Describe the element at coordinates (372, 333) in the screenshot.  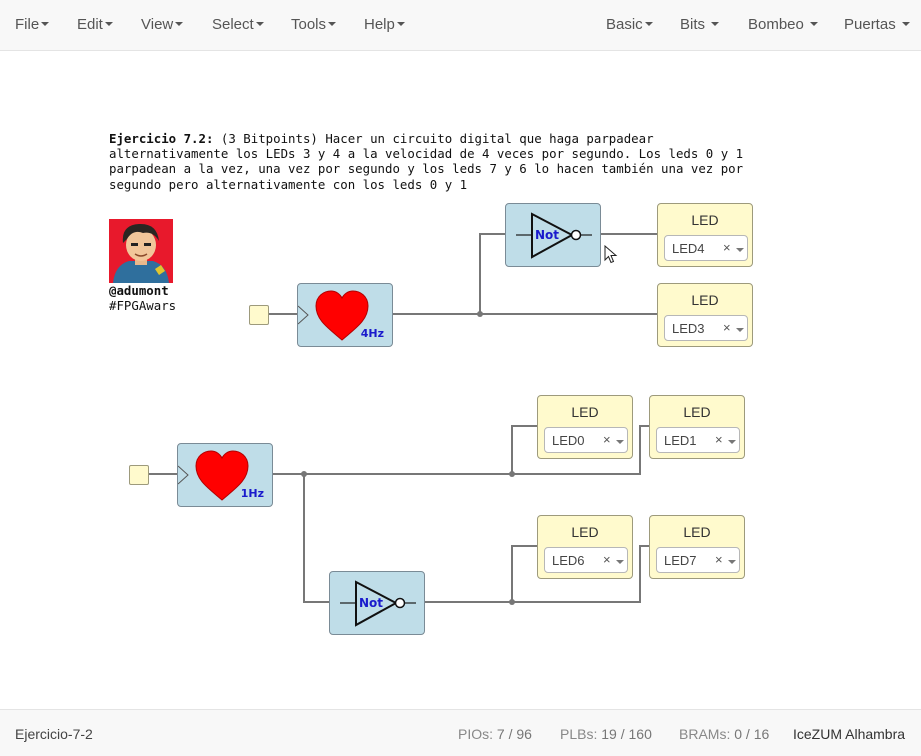
I see `frequency-label: 4Hz` at that location.